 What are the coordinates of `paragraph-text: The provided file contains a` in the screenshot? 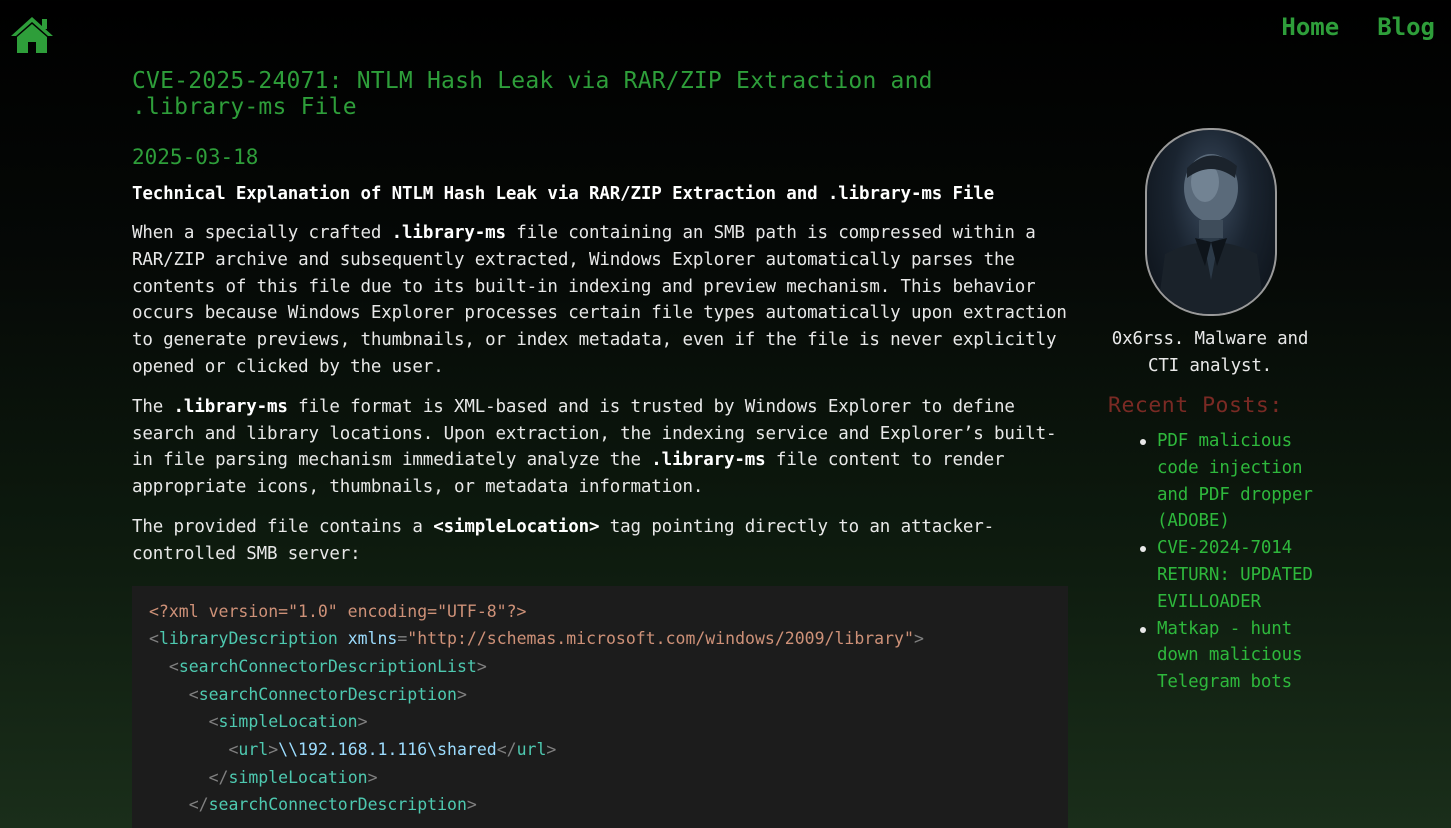 It's located at (283, 526).